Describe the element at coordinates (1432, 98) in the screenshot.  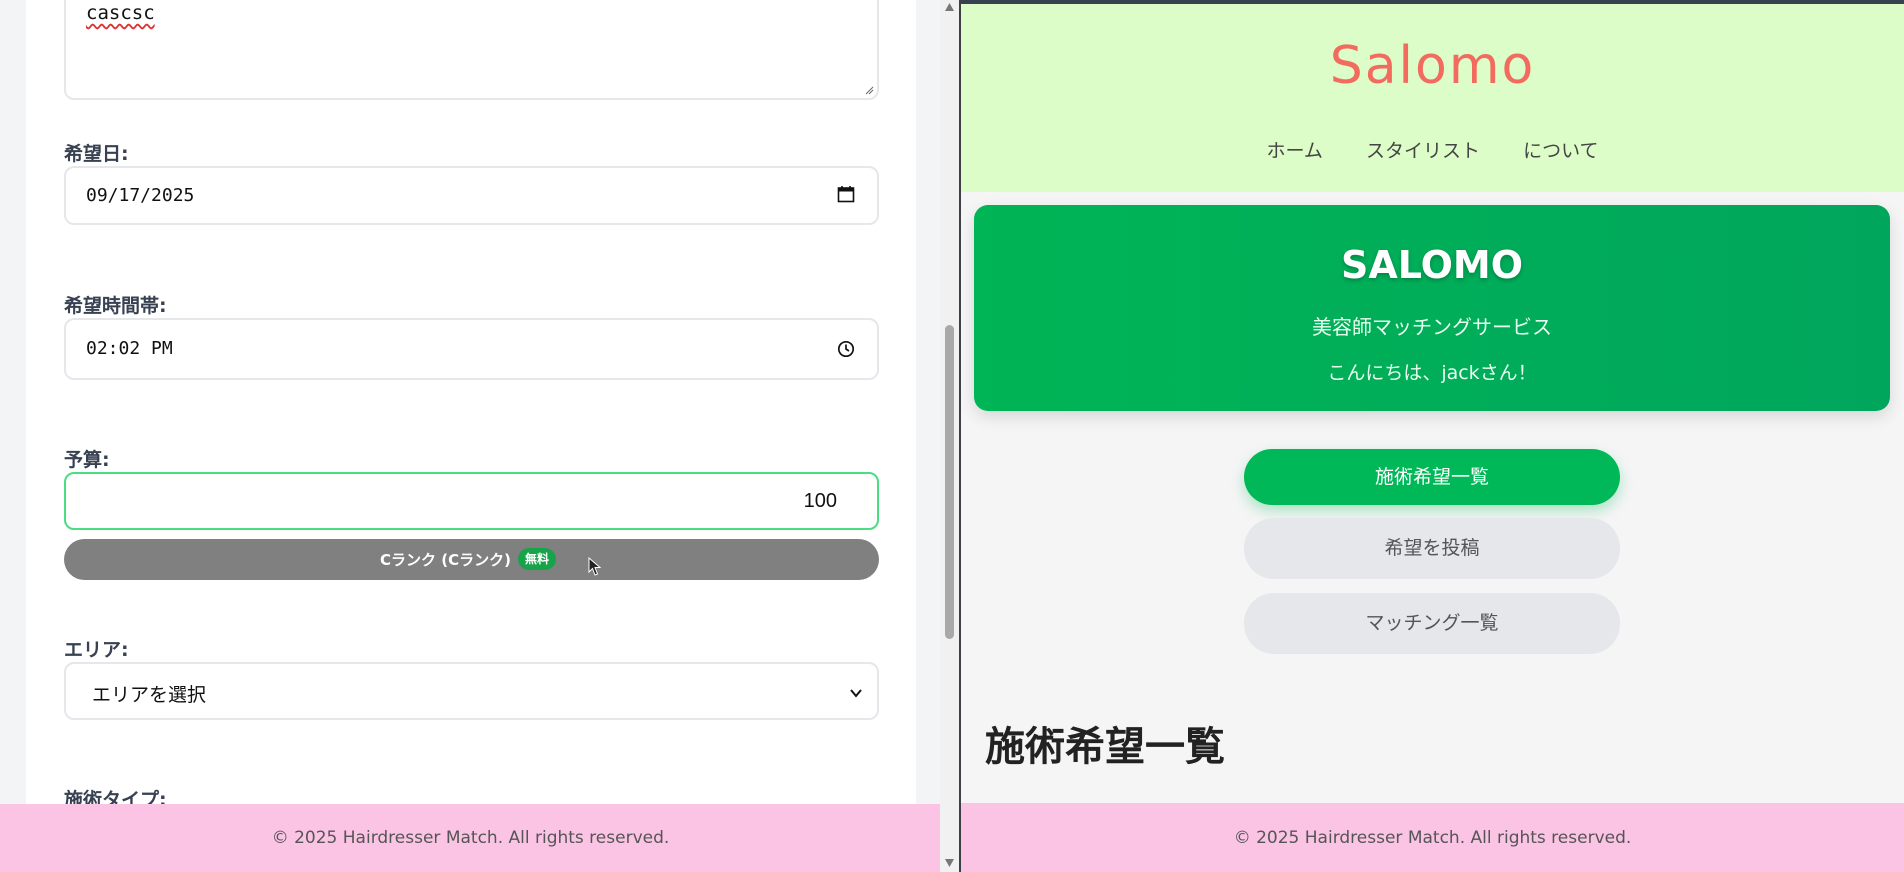
I see `site-header: Salomo ホーム スタイリスト について` at that location.